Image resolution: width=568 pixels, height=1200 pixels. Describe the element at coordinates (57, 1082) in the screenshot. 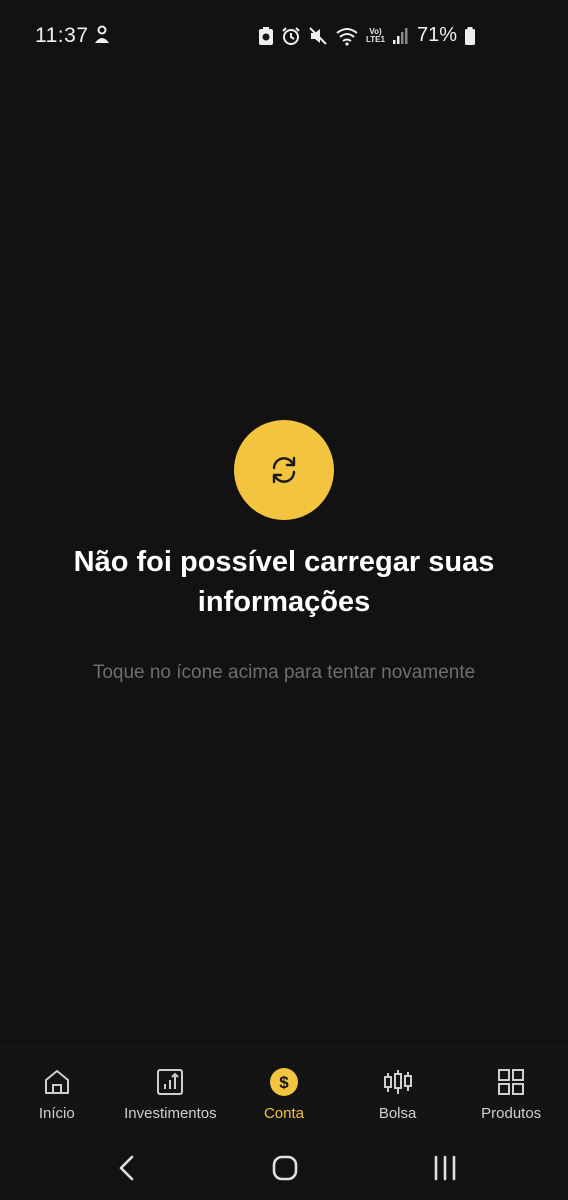

I see `home-icon` at that location.